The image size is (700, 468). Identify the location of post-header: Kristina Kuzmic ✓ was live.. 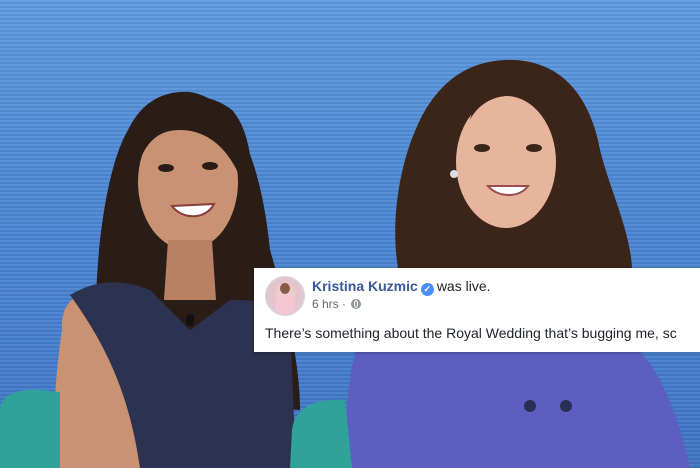
(401, 287).